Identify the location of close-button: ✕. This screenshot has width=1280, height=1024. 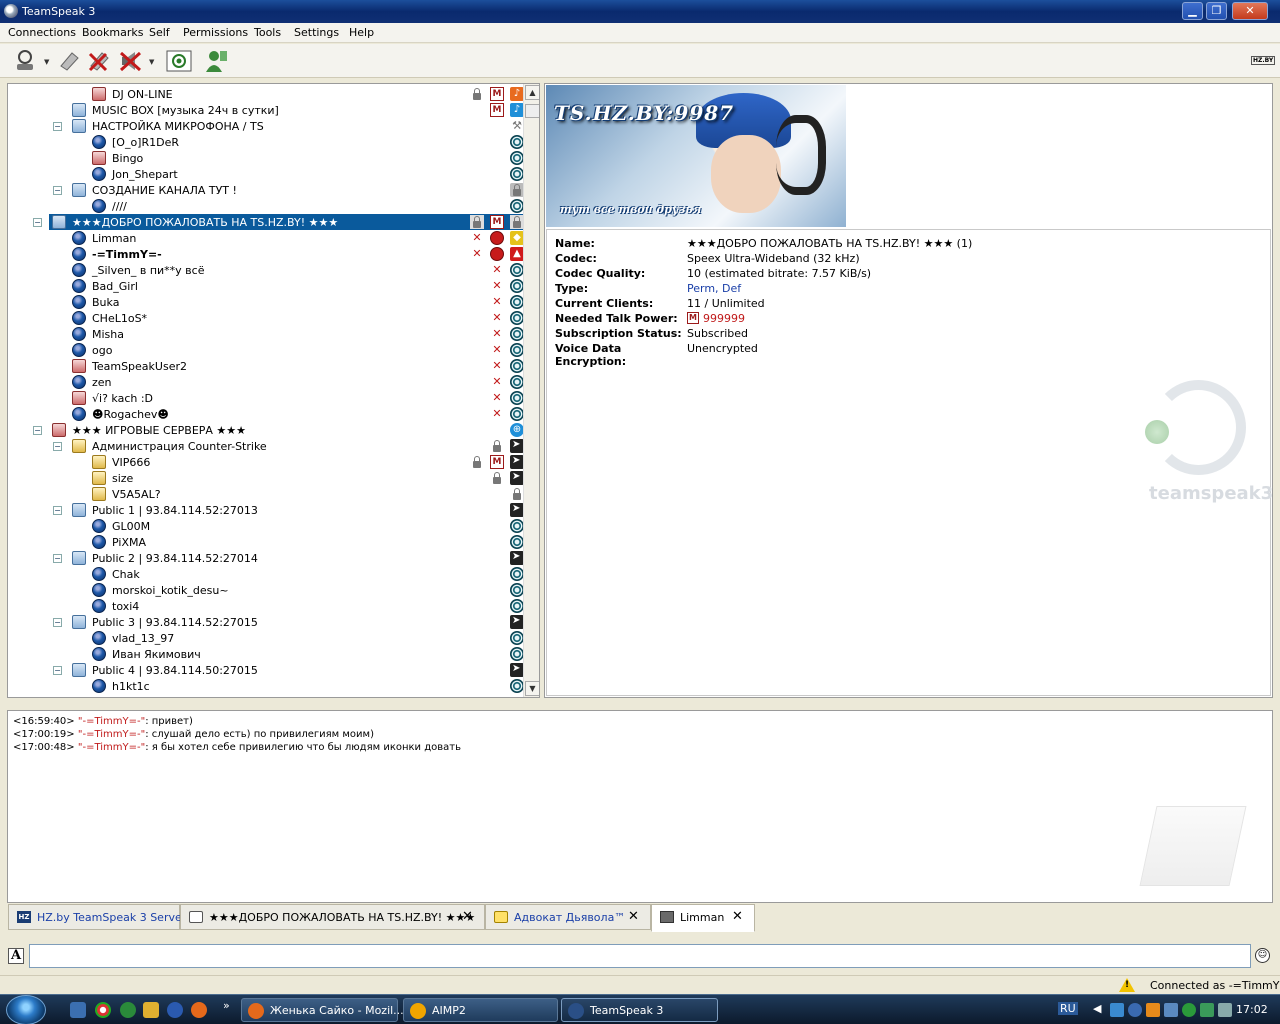
(1250, 11).